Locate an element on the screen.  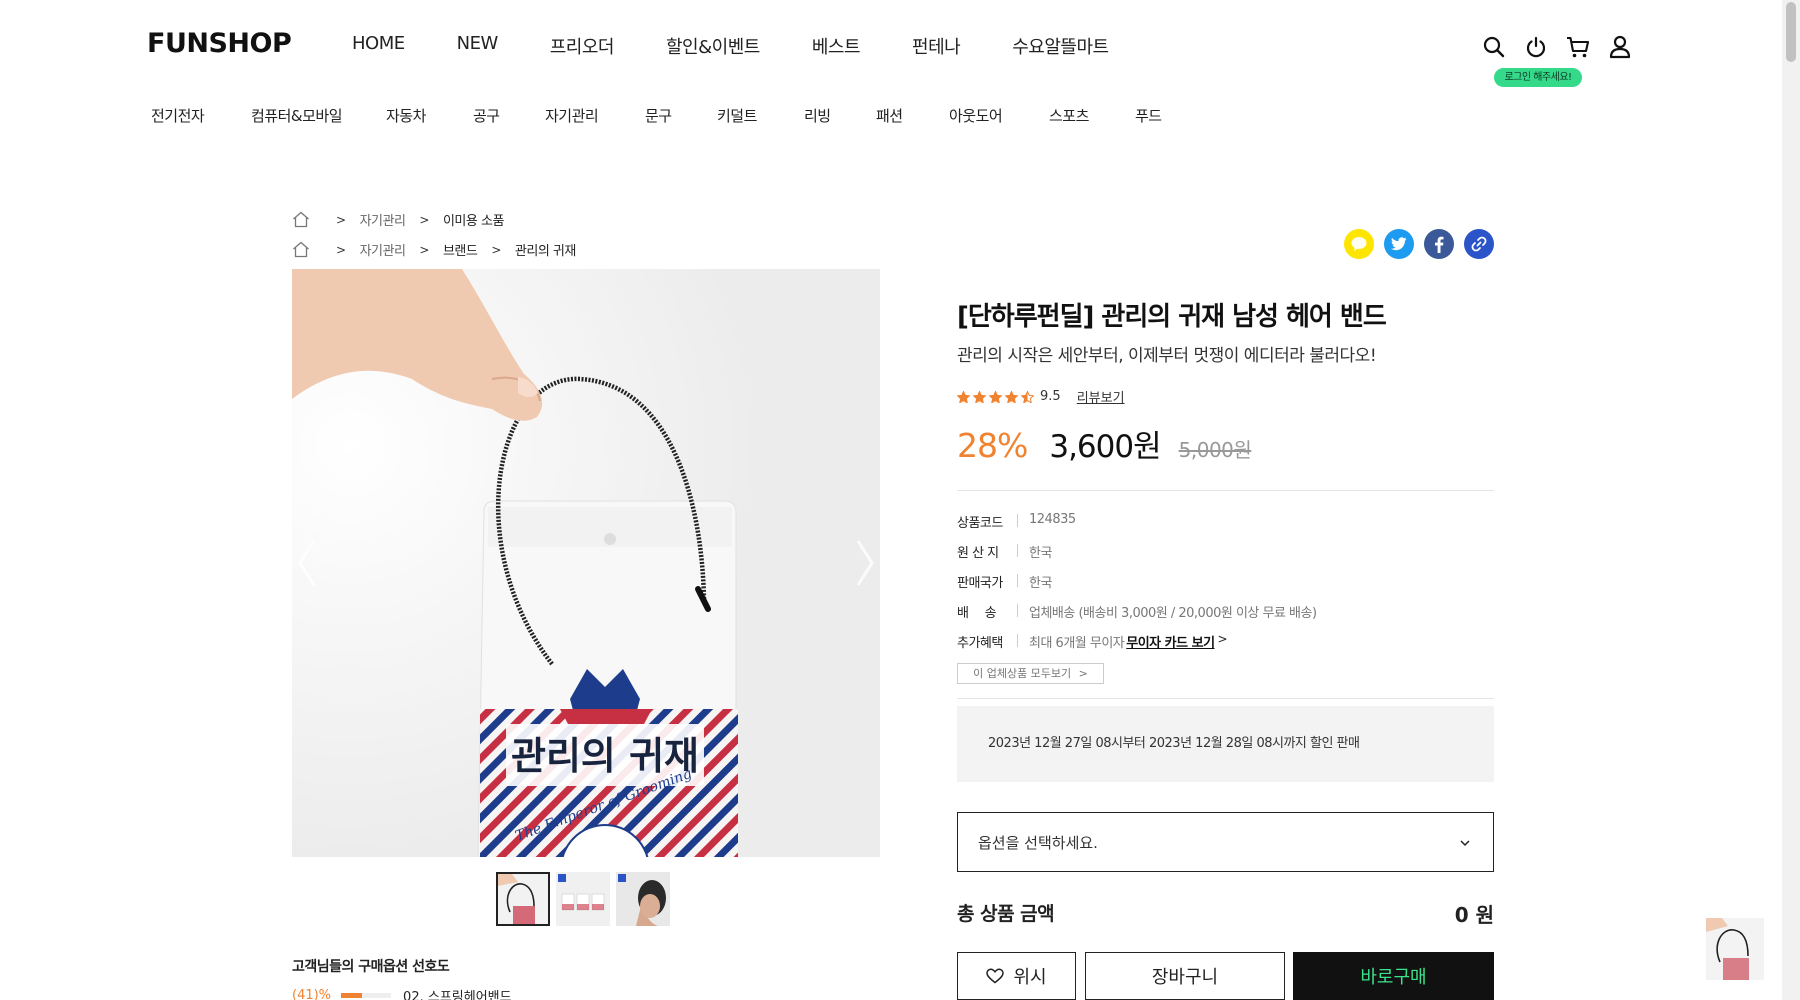
star-rating is located at coordinates (995, 396).